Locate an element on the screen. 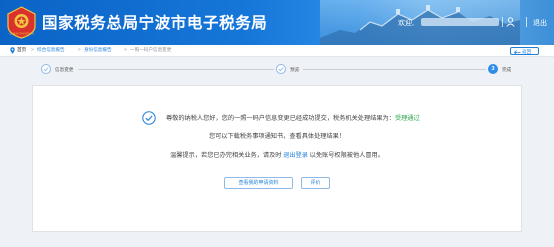  back-arrow-icon is located at coordinates (517, 52).